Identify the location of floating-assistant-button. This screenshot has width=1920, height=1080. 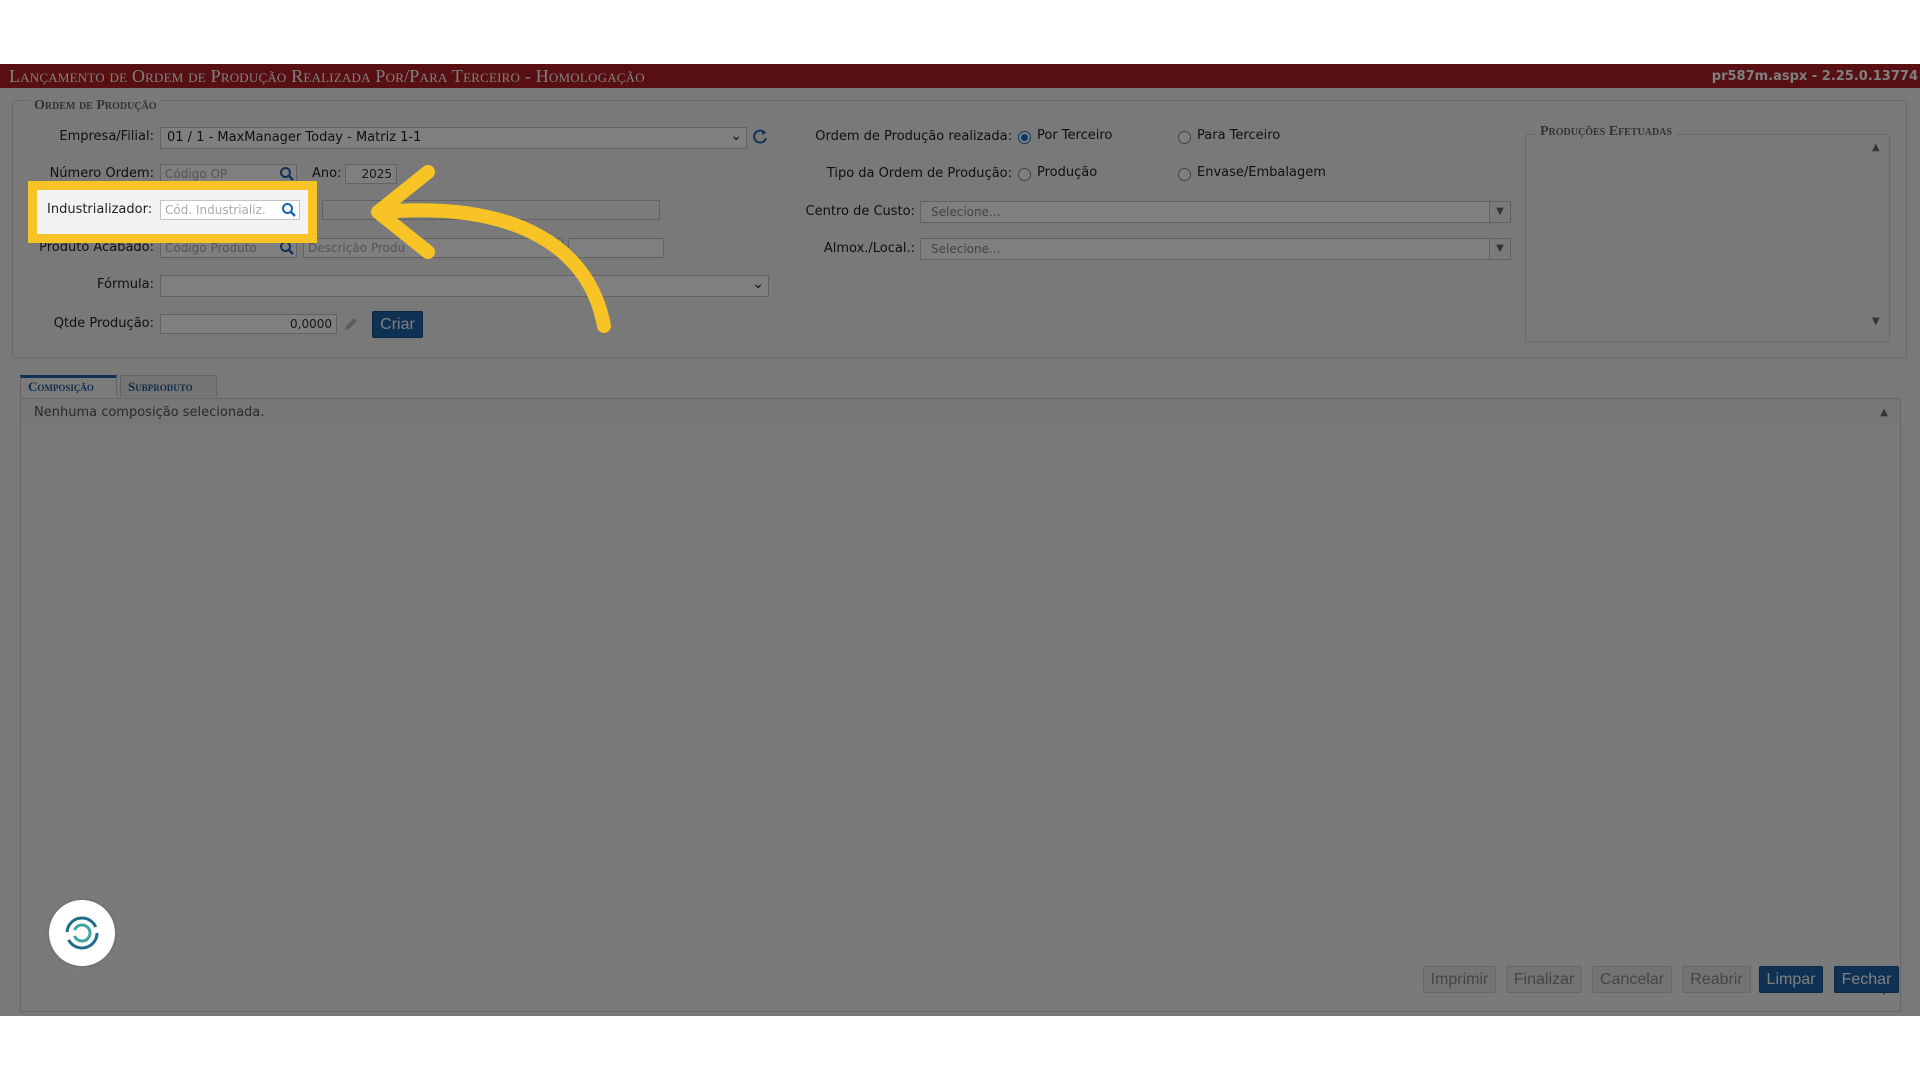
(82, 933).